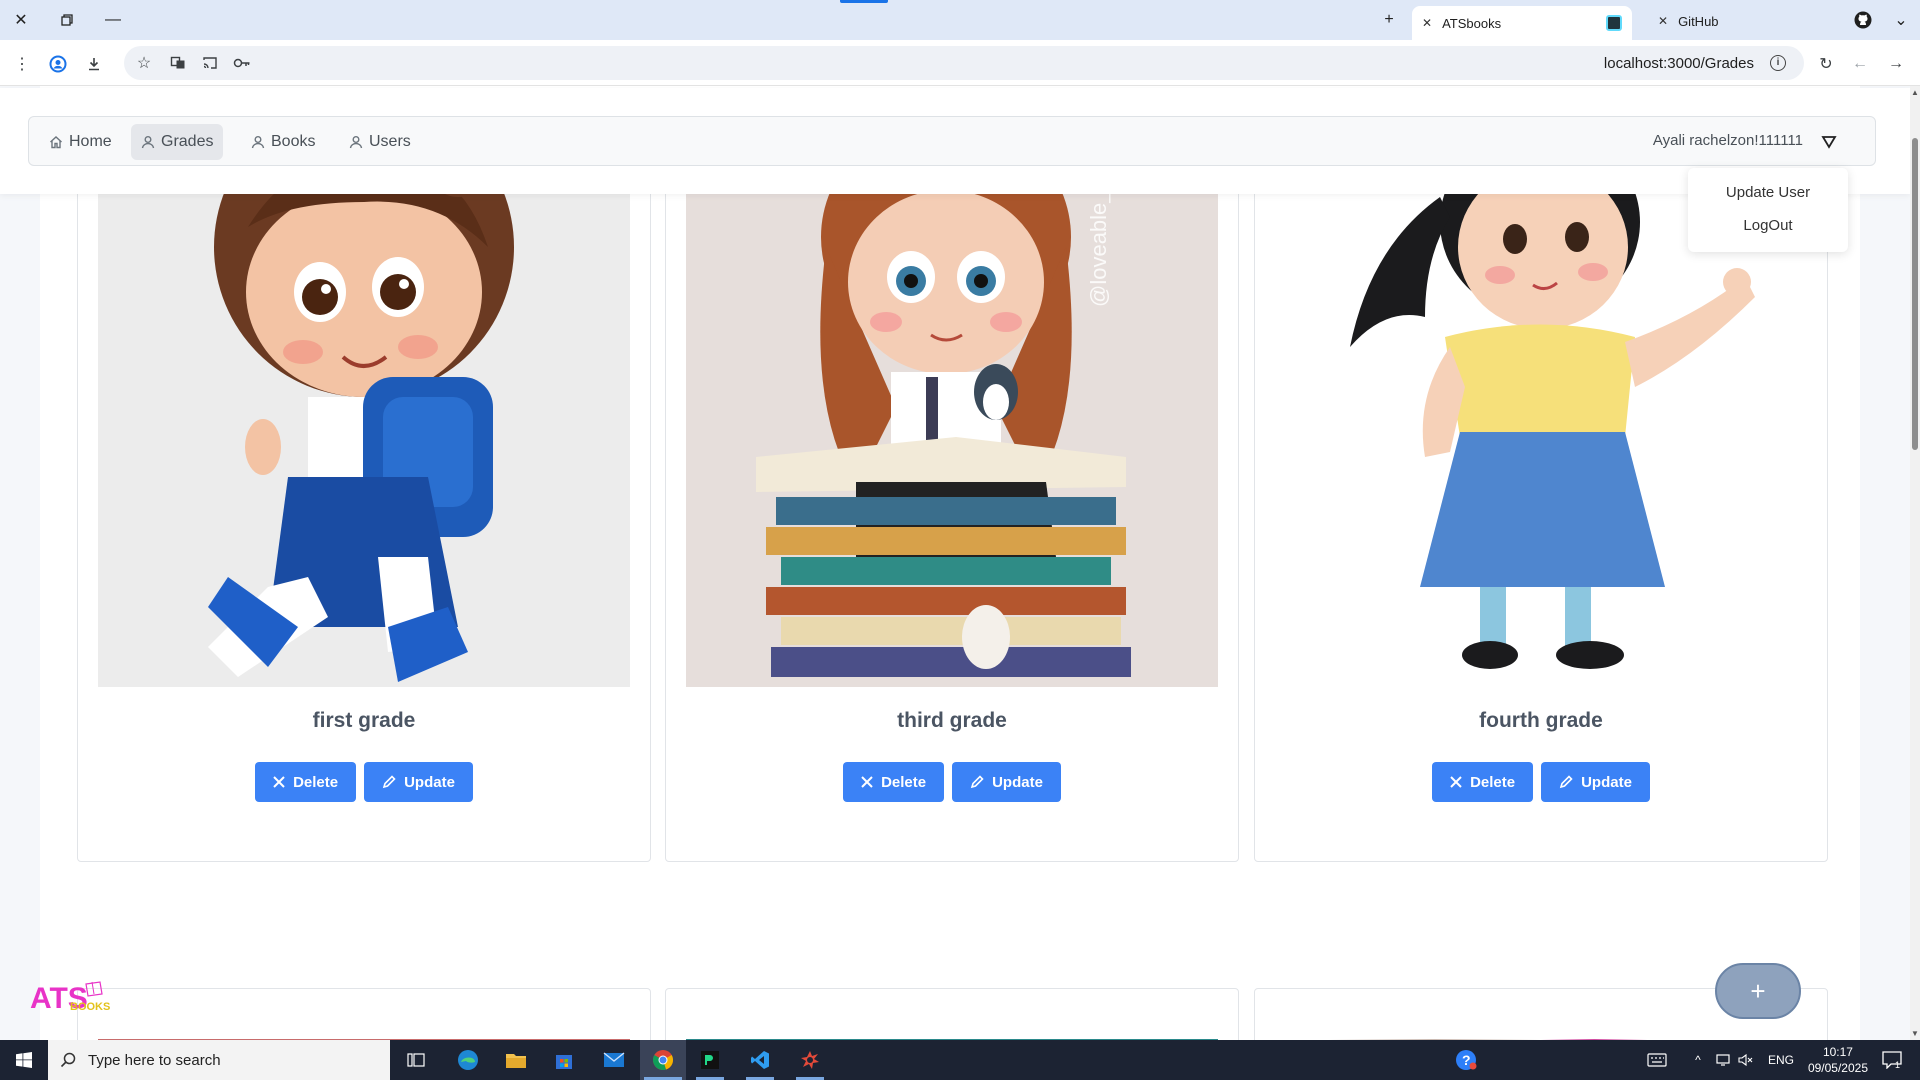 Image resolution: width=1920 pixels, height=1080 pixels. Describe the element at coordinates (1748, 21) in the screenshot. I see `tab-github: ✕ GitHub` at that location.